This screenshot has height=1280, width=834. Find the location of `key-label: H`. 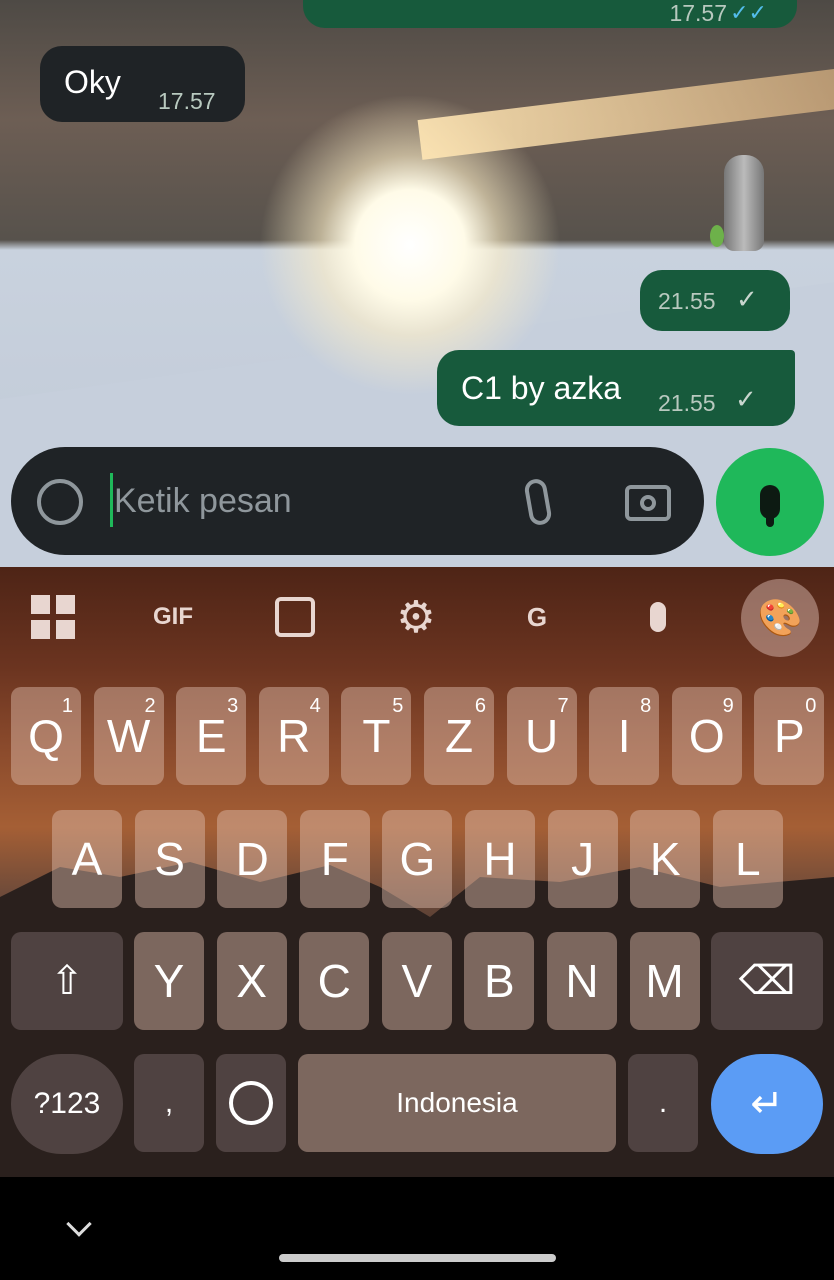

key-label: H is located at coordinates (500, 859).